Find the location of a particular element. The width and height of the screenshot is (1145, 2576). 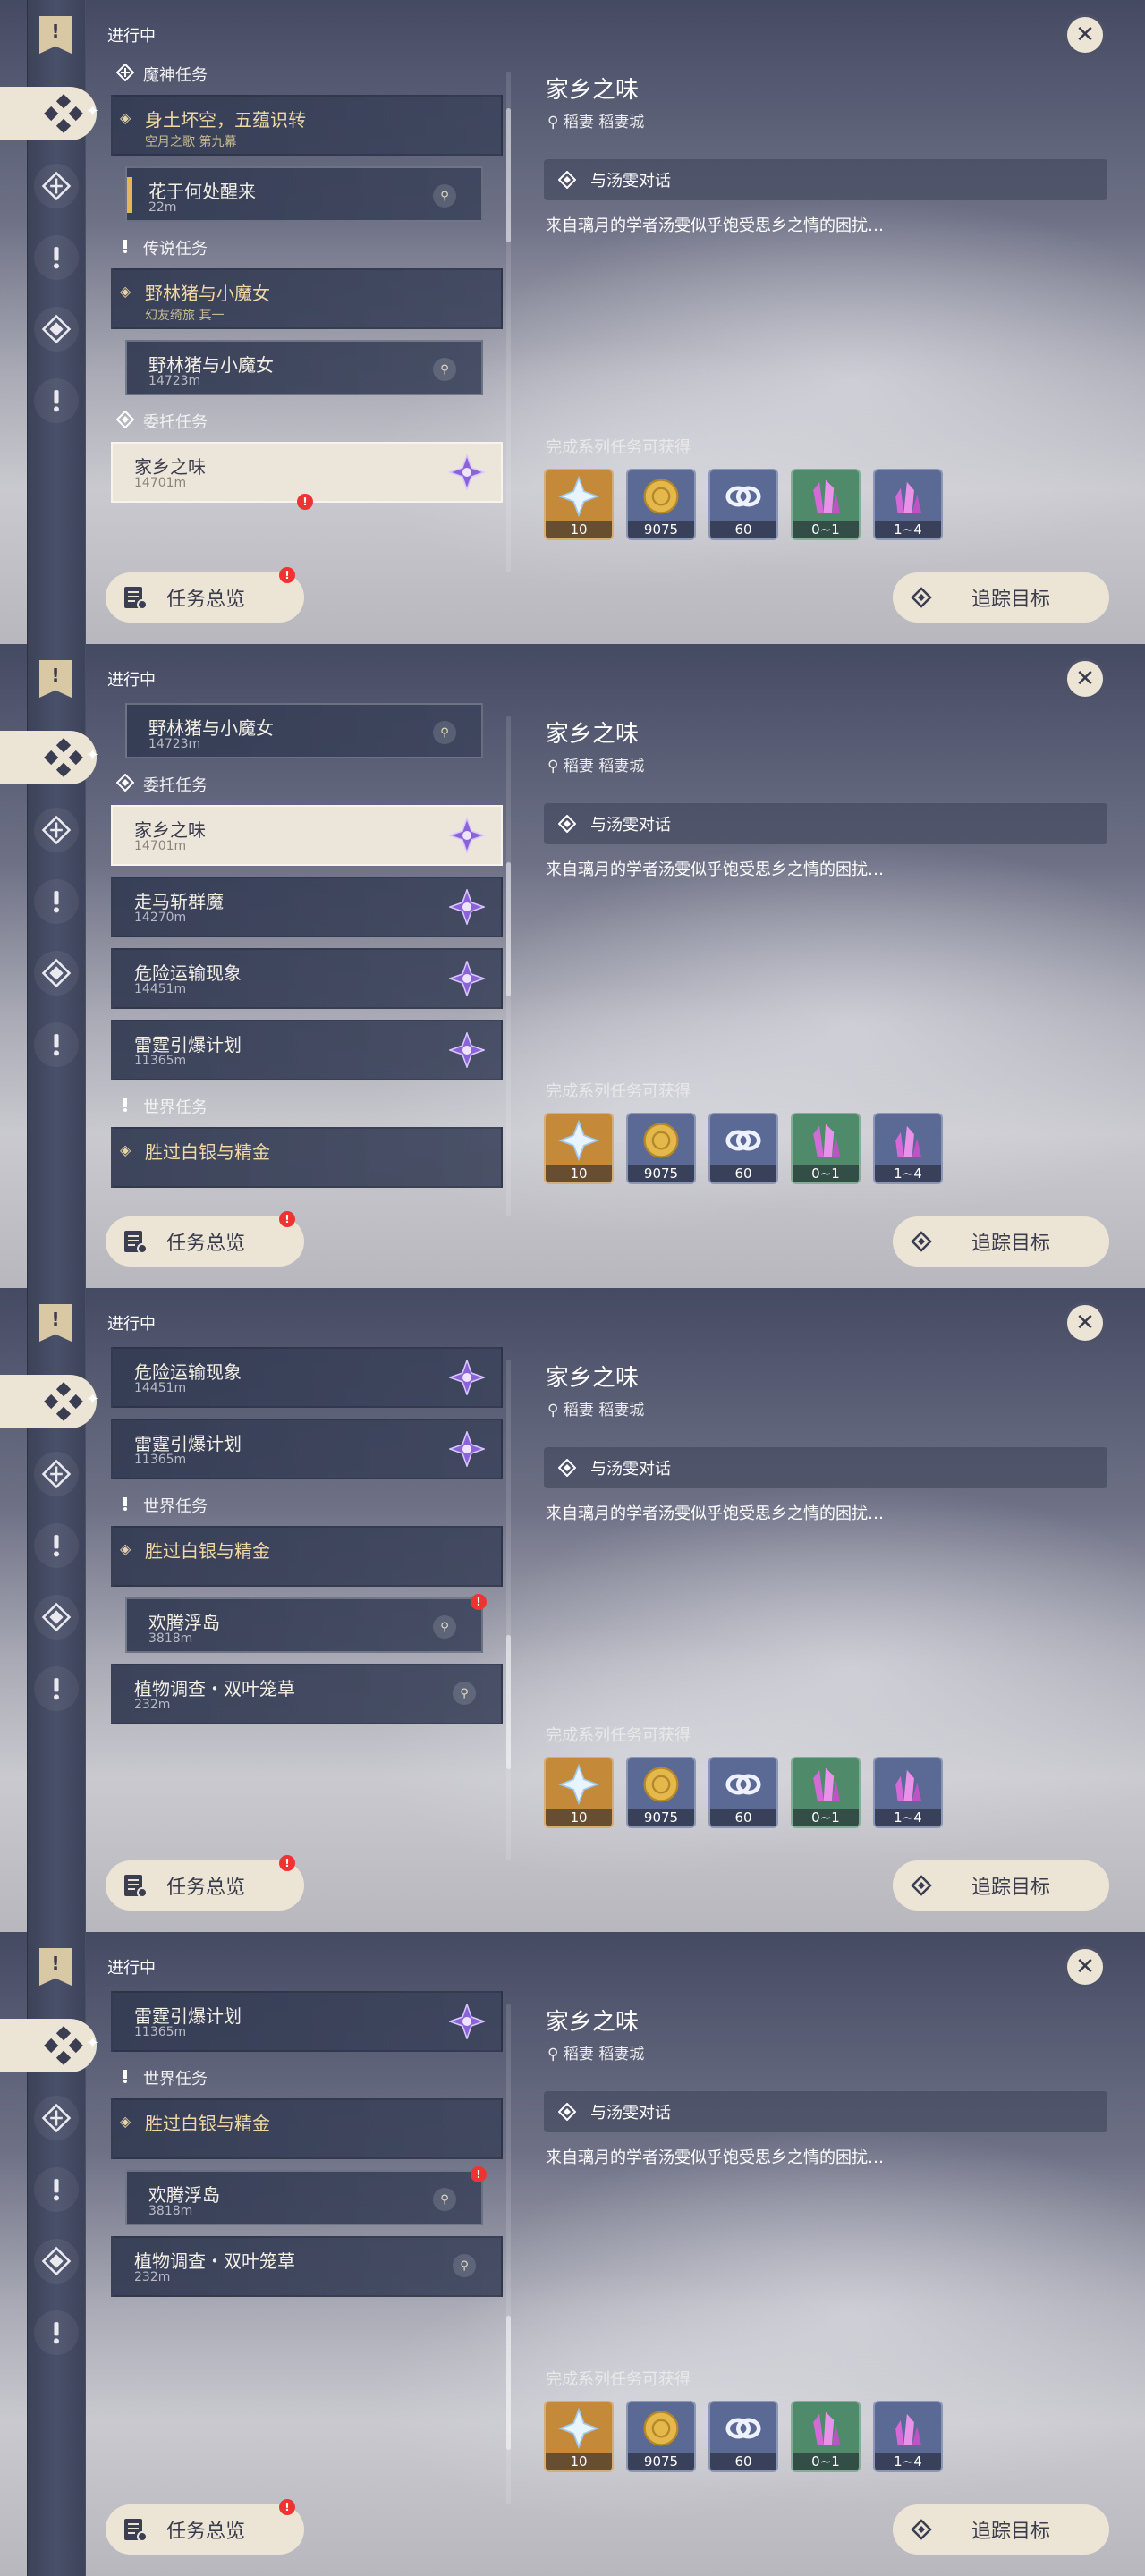

quest-item: ◈ 身土坏空，五蕴识转 空月之歌 第九幕 is located at coordinates (307, 125).